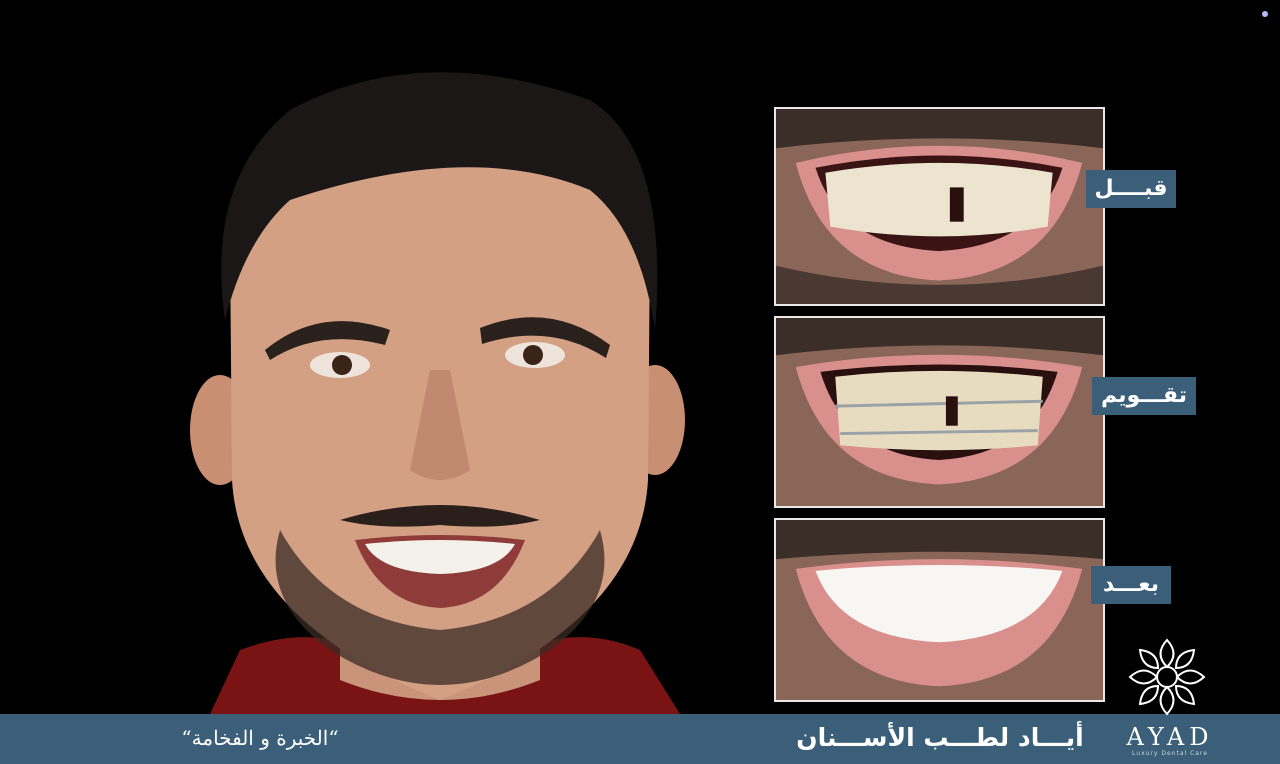 Image resolution: width=1280 pixels, height=764 pixels. What do you see at coordinates (1167, 677) in the screenshot?
I see `floral-emblem-icon` at bounding box center [1167, 677].